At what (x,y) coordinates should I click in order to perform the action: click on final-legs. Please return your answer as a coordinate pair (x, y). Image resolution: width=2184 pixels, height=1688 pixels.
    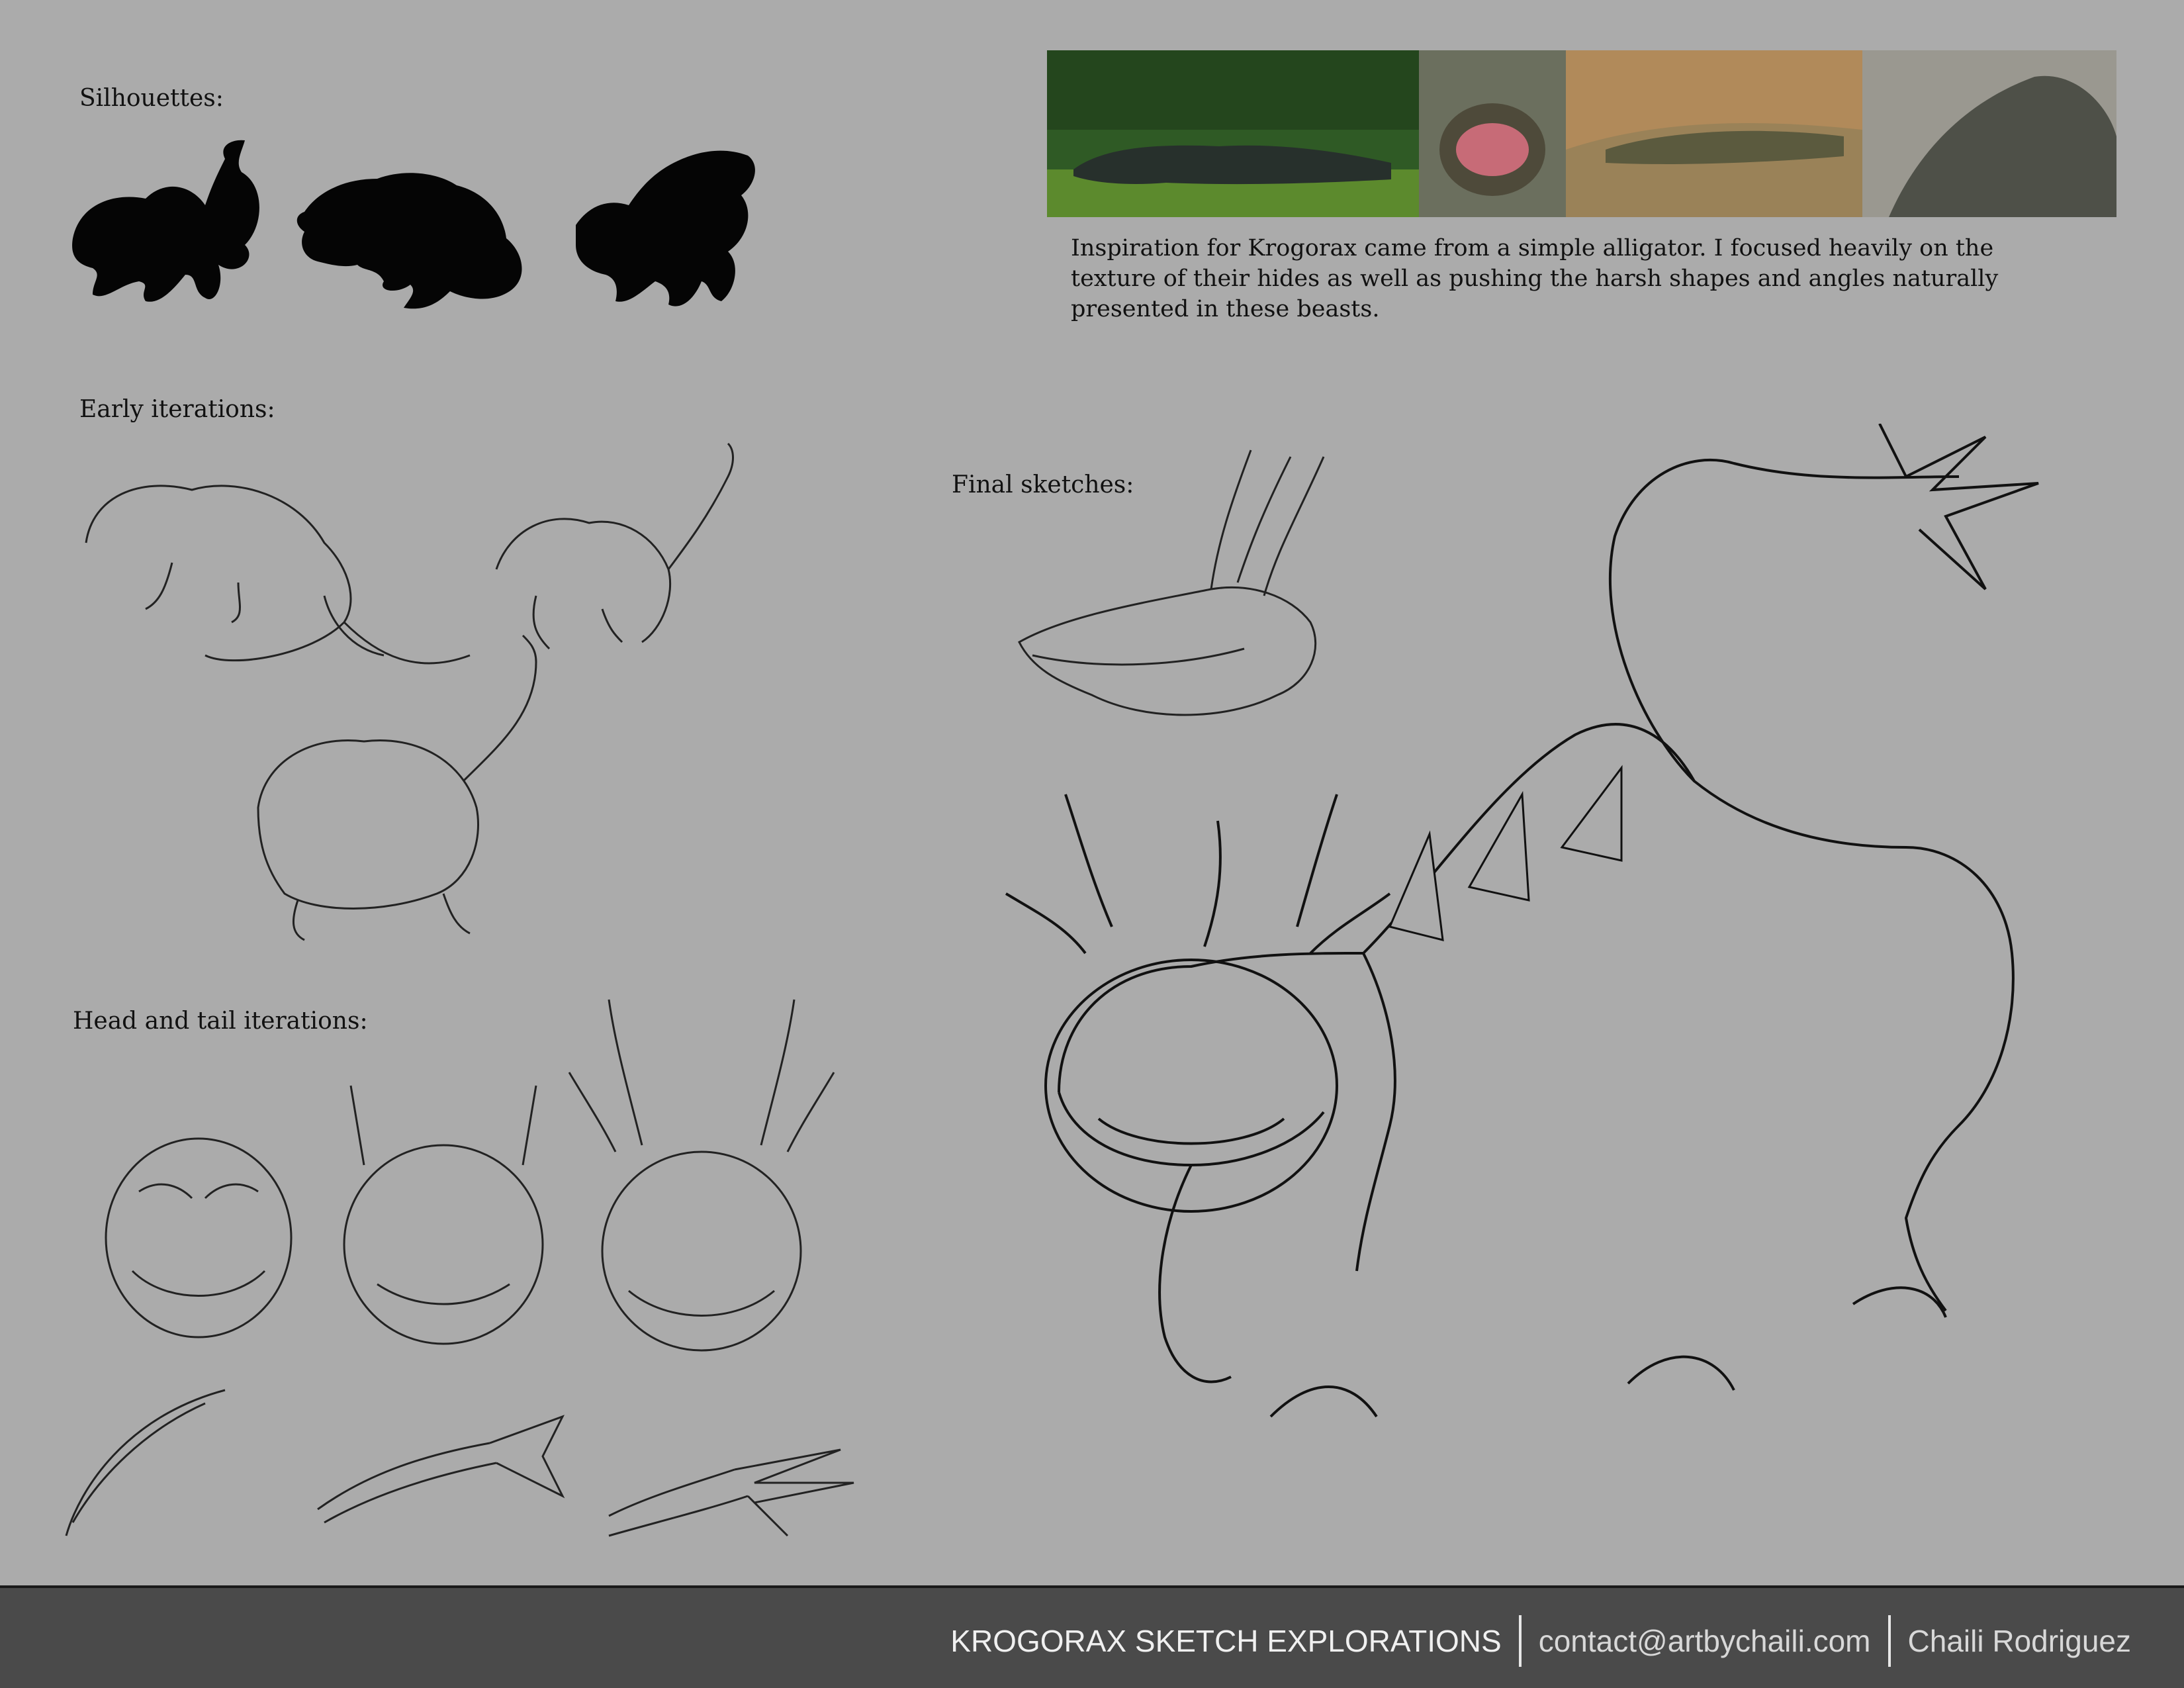
    Looking at the image, I should click on (1608, 1352).